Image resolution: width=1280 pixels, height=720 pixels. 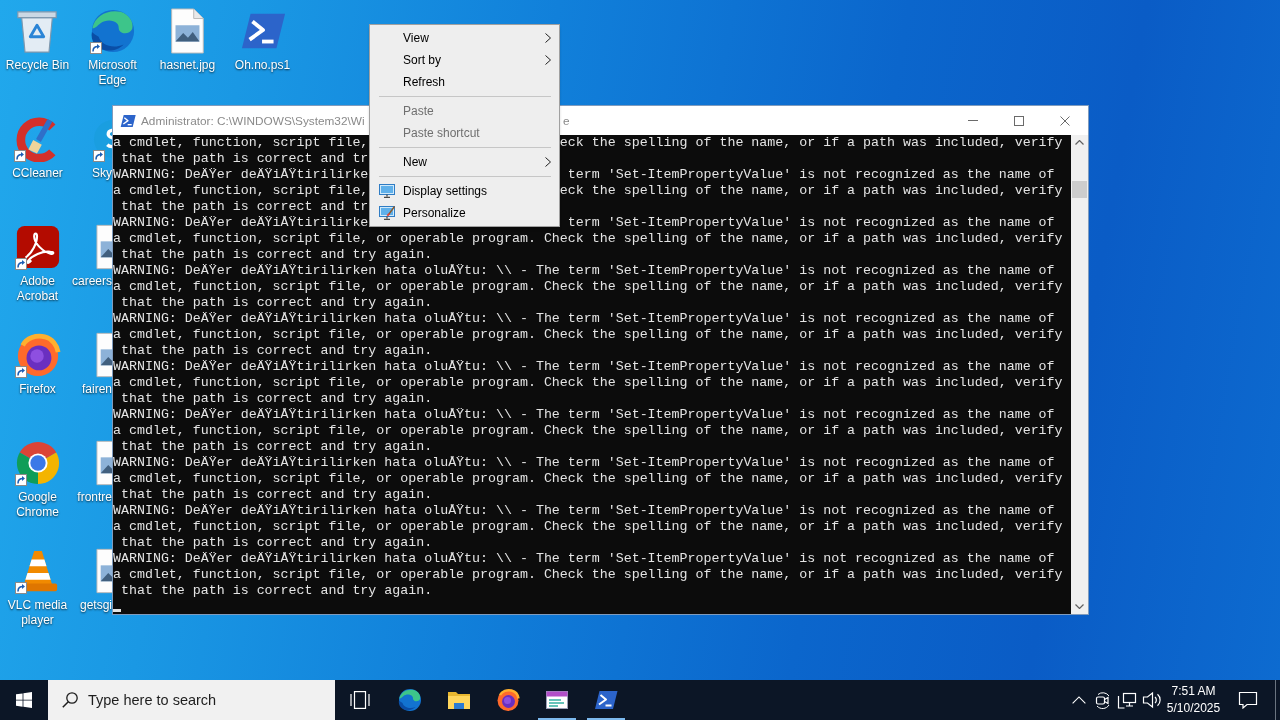 What do you see at coordinates (37, 364) in the screenshot?
I see `desktop-item: Firefox` at bounding box center [37, 364].